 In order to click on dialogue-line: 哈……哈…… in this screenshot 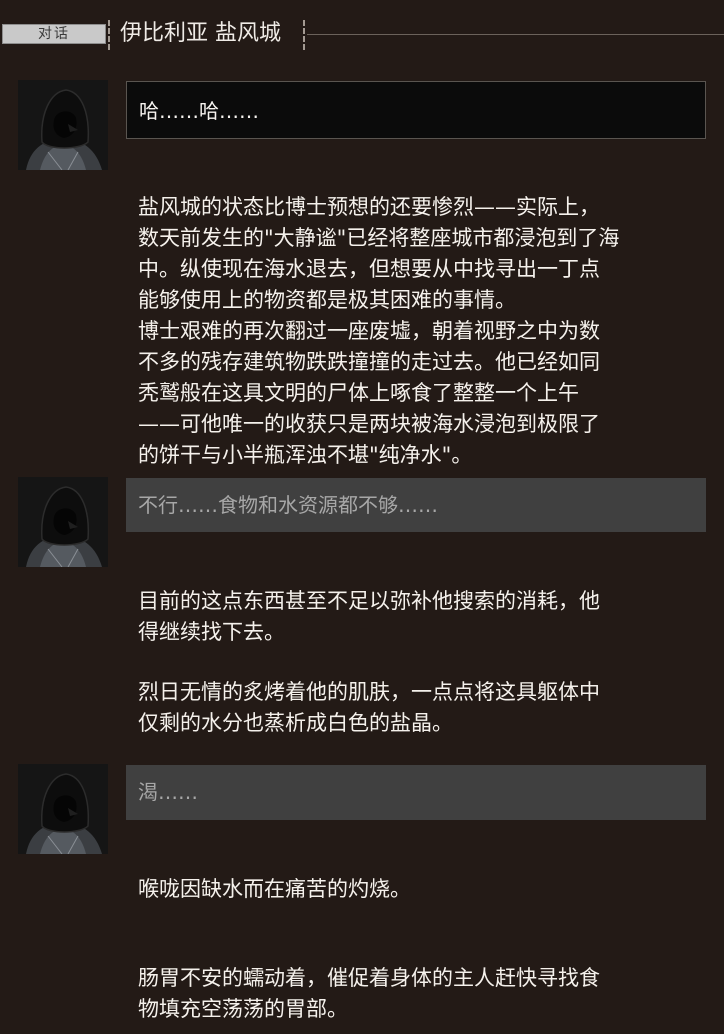, I will do `click(199, 111)`.